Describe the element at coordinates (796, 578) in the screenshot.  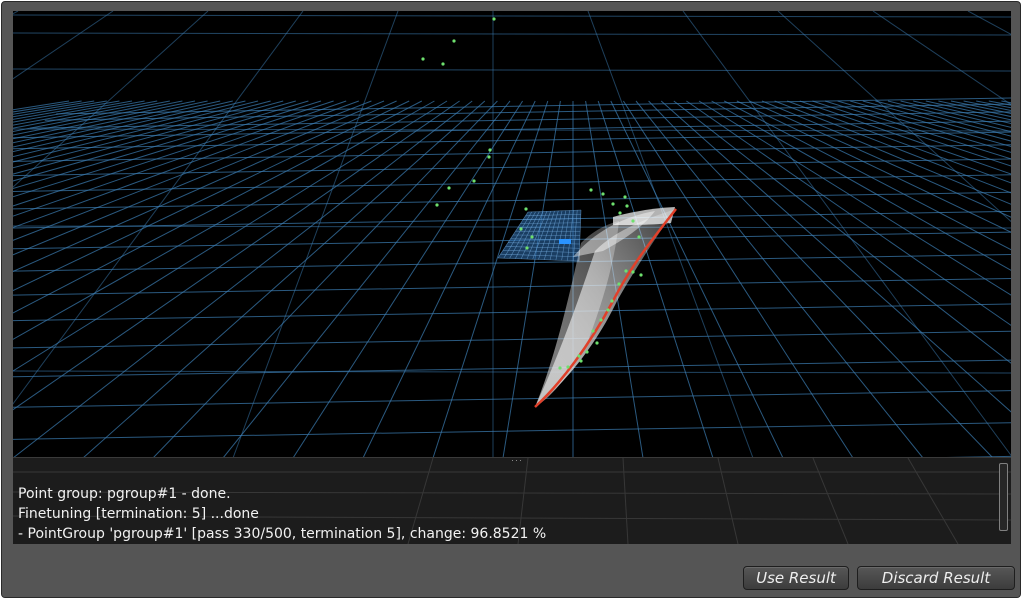
I see `use-result-button: Use Result` at that location.